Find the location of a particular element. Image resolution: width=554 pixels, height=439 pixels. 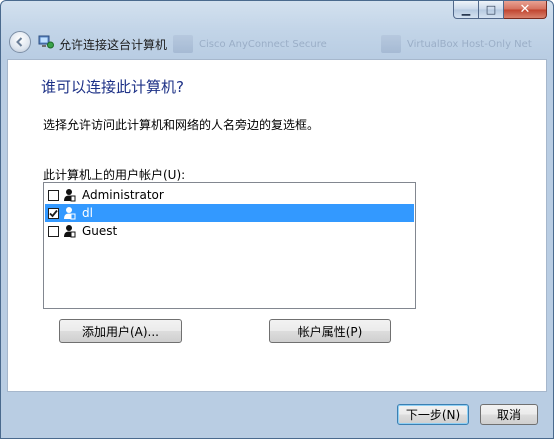

list-item: Guest is located at coordinates (229, 231).